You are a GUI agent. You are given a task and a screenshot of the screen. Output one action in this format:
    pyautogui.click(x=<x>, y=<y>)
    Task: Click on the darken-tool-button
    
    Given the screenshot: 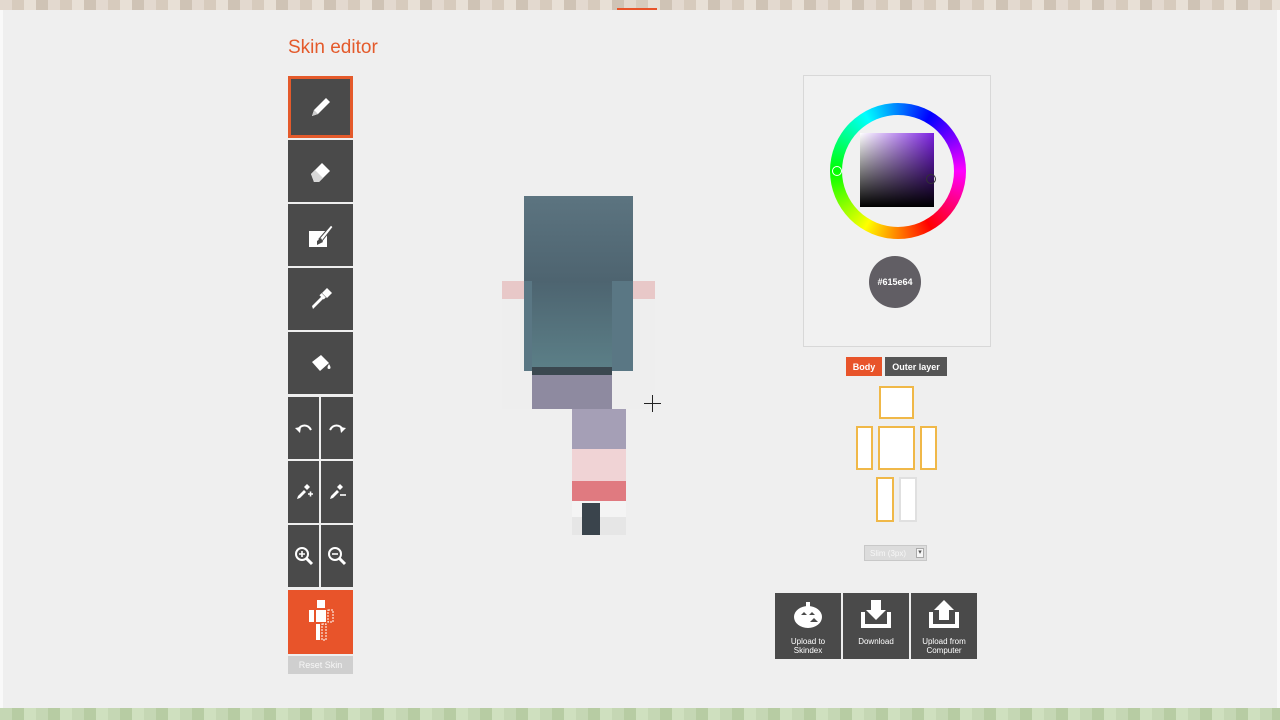 What is the action you would take?
    pyautogui.click(x=337, y=492)
    